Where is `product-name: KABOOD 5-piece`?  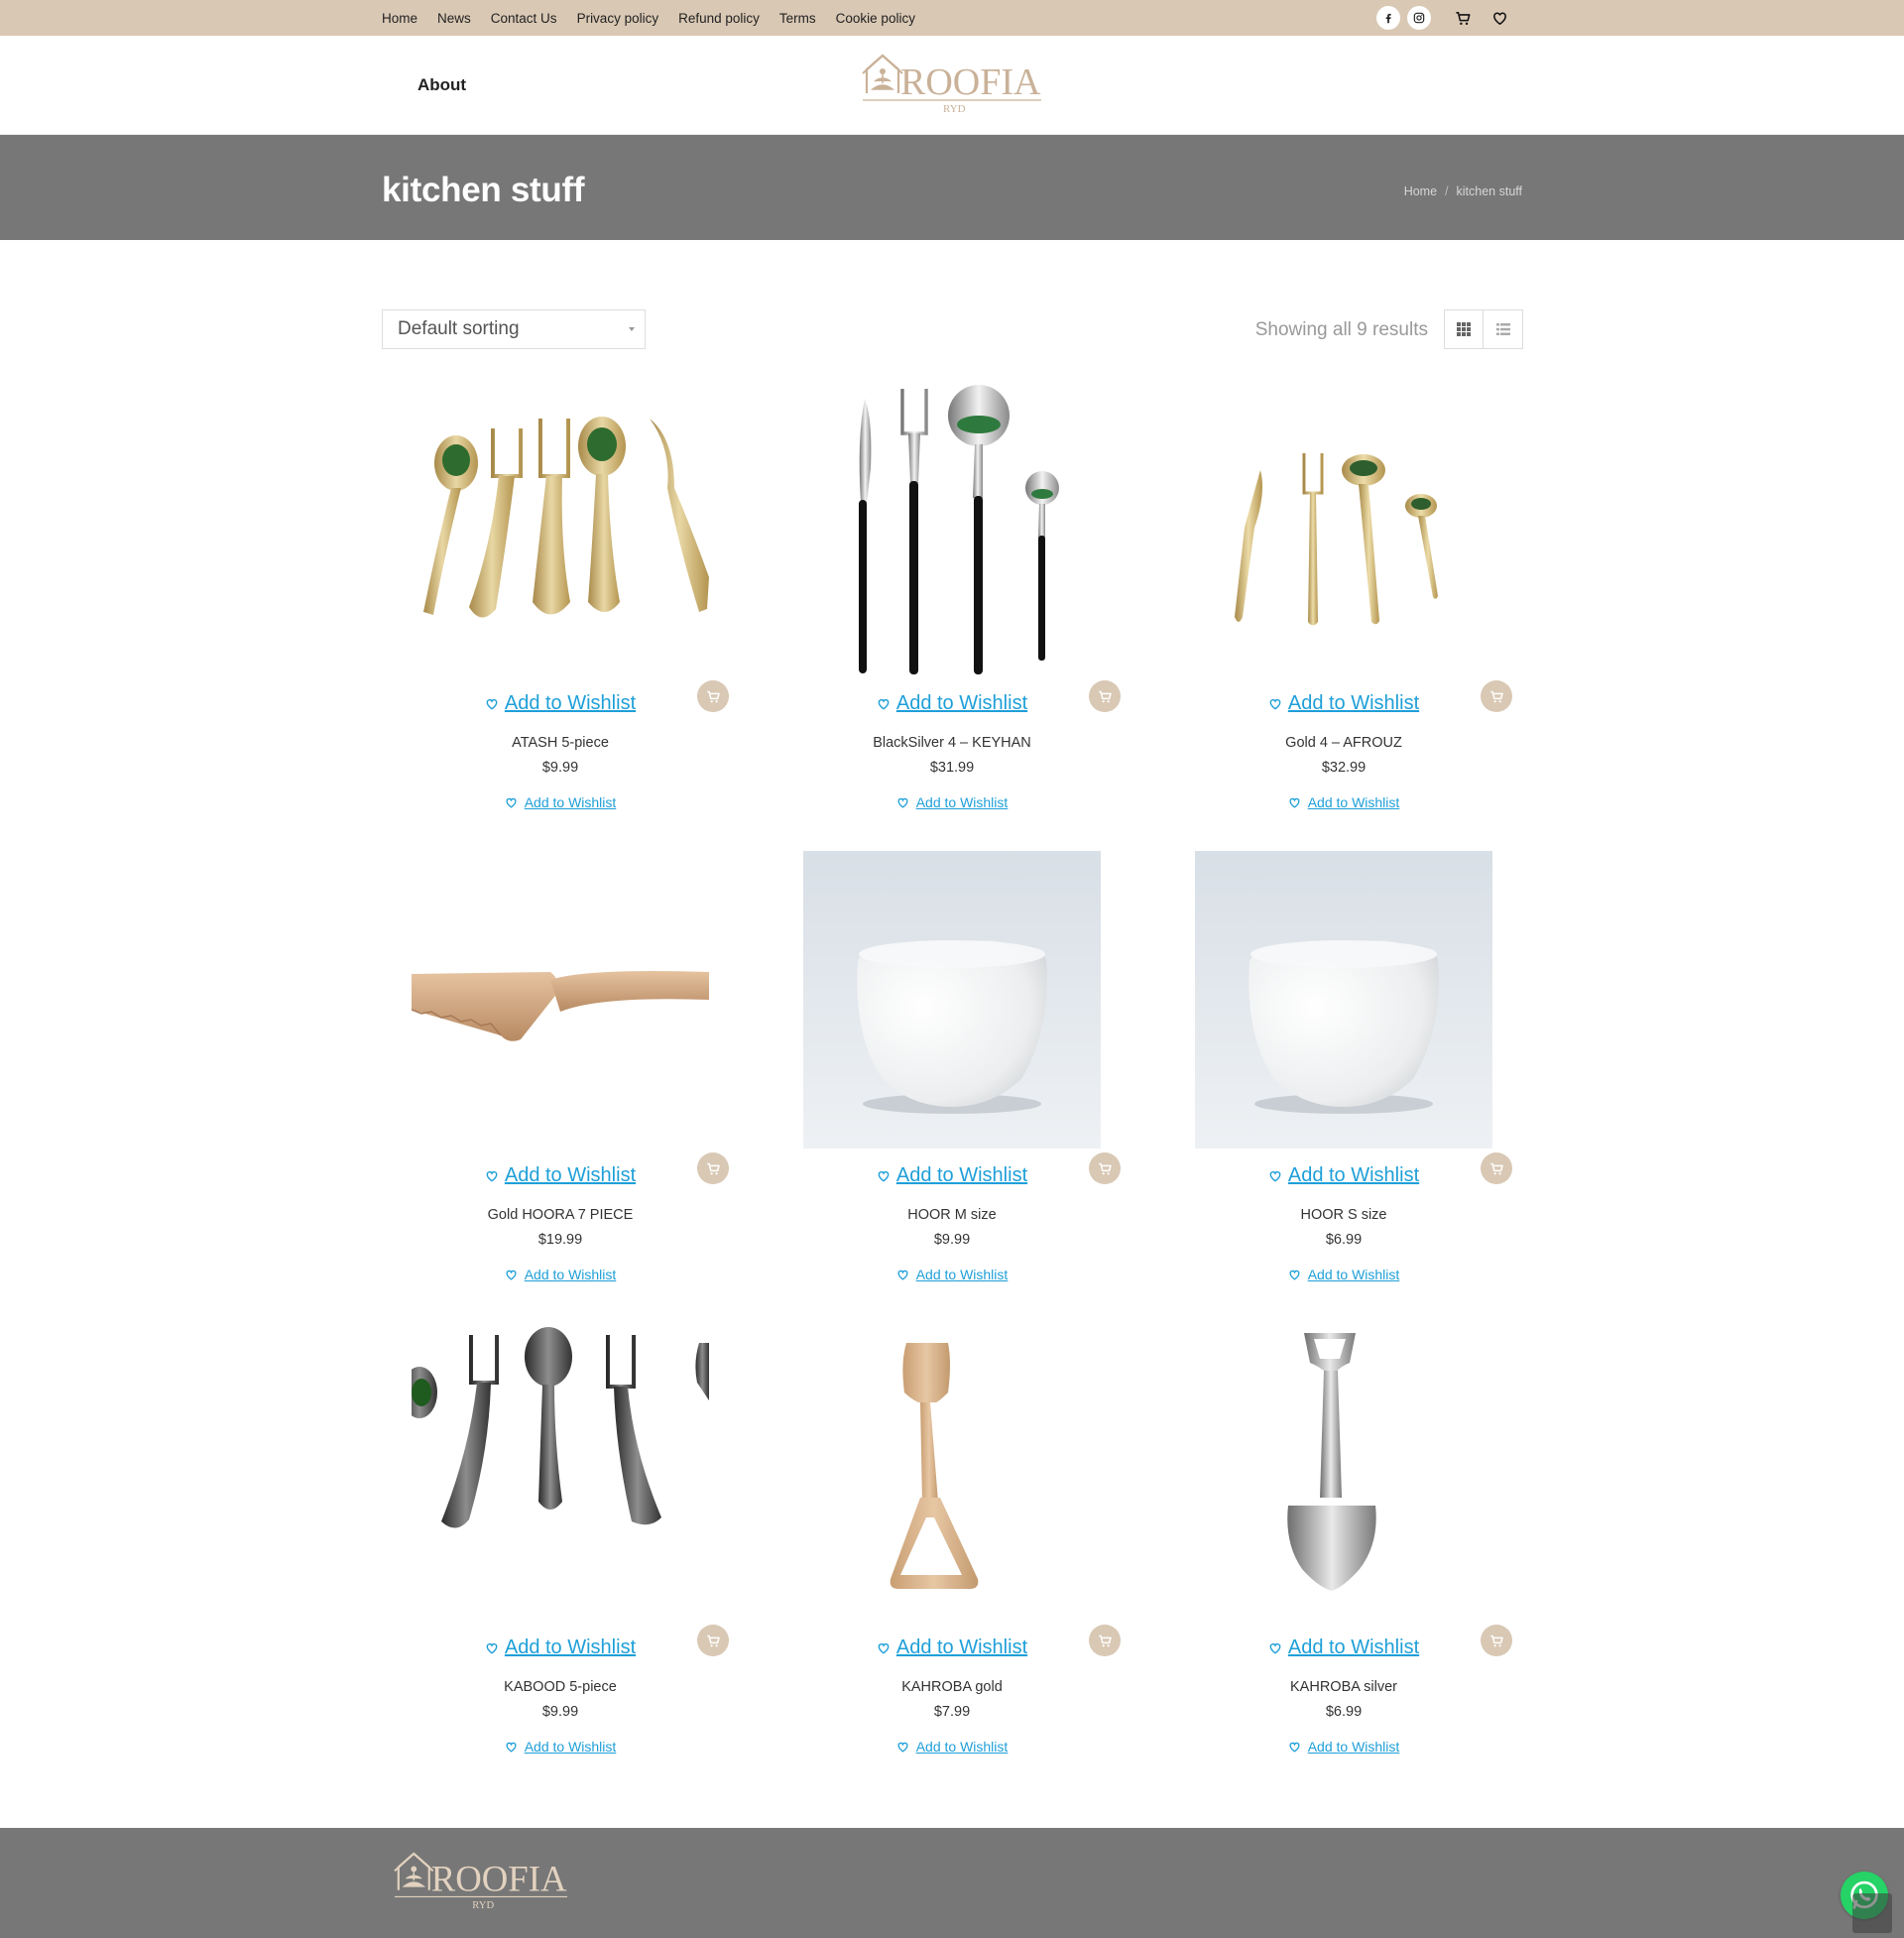 product-name: KABOOD 5-piece is located at coordinates (560, 1687).